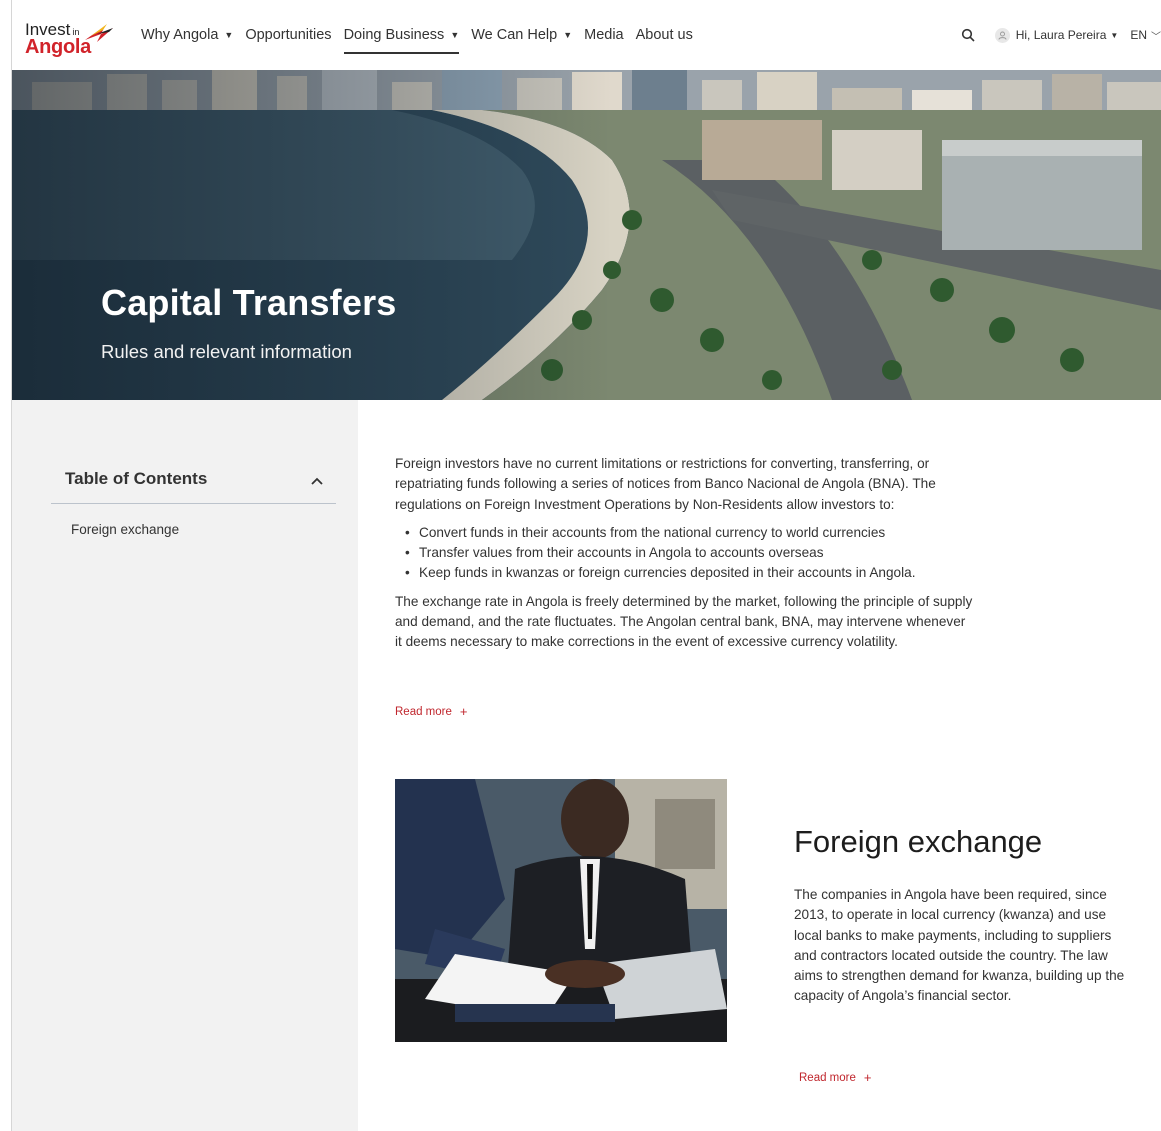 This screenshot has height=1131, width=1161. What do you see at coordinates (187, 35) in the screenshot?
I see `nav-why-angola: Why Angola ▼` at bounding box center [187, 35].